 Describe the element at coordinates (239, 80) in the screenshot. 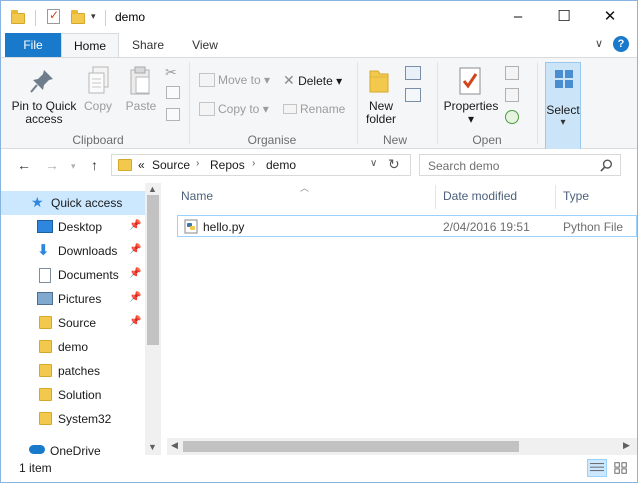

I see `move-to-label: Move to` at that location.